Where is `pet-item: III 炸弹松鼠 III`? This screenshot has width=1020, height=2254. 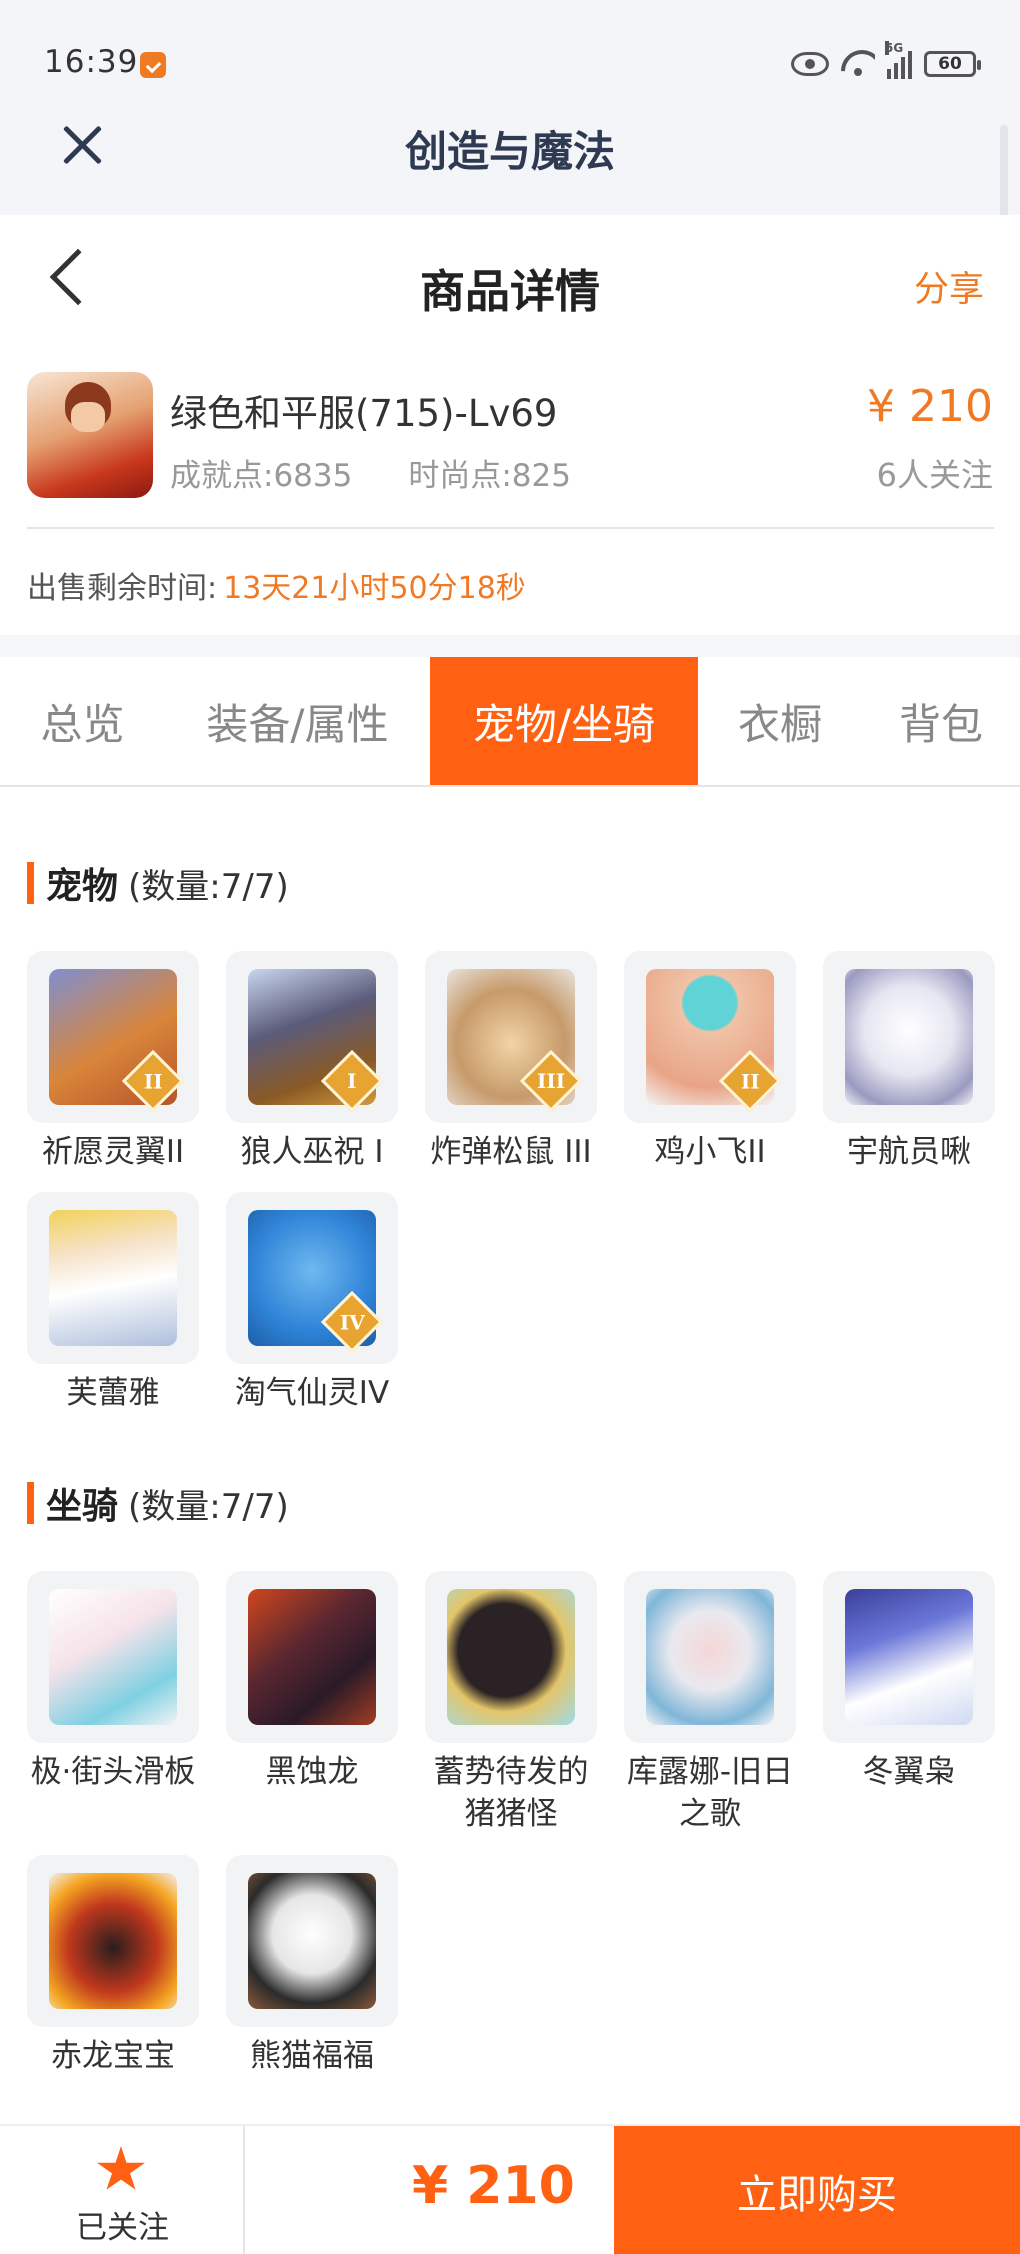
pet-item: III 炸弹松鼠 III is located at coordinates (511, 1062).